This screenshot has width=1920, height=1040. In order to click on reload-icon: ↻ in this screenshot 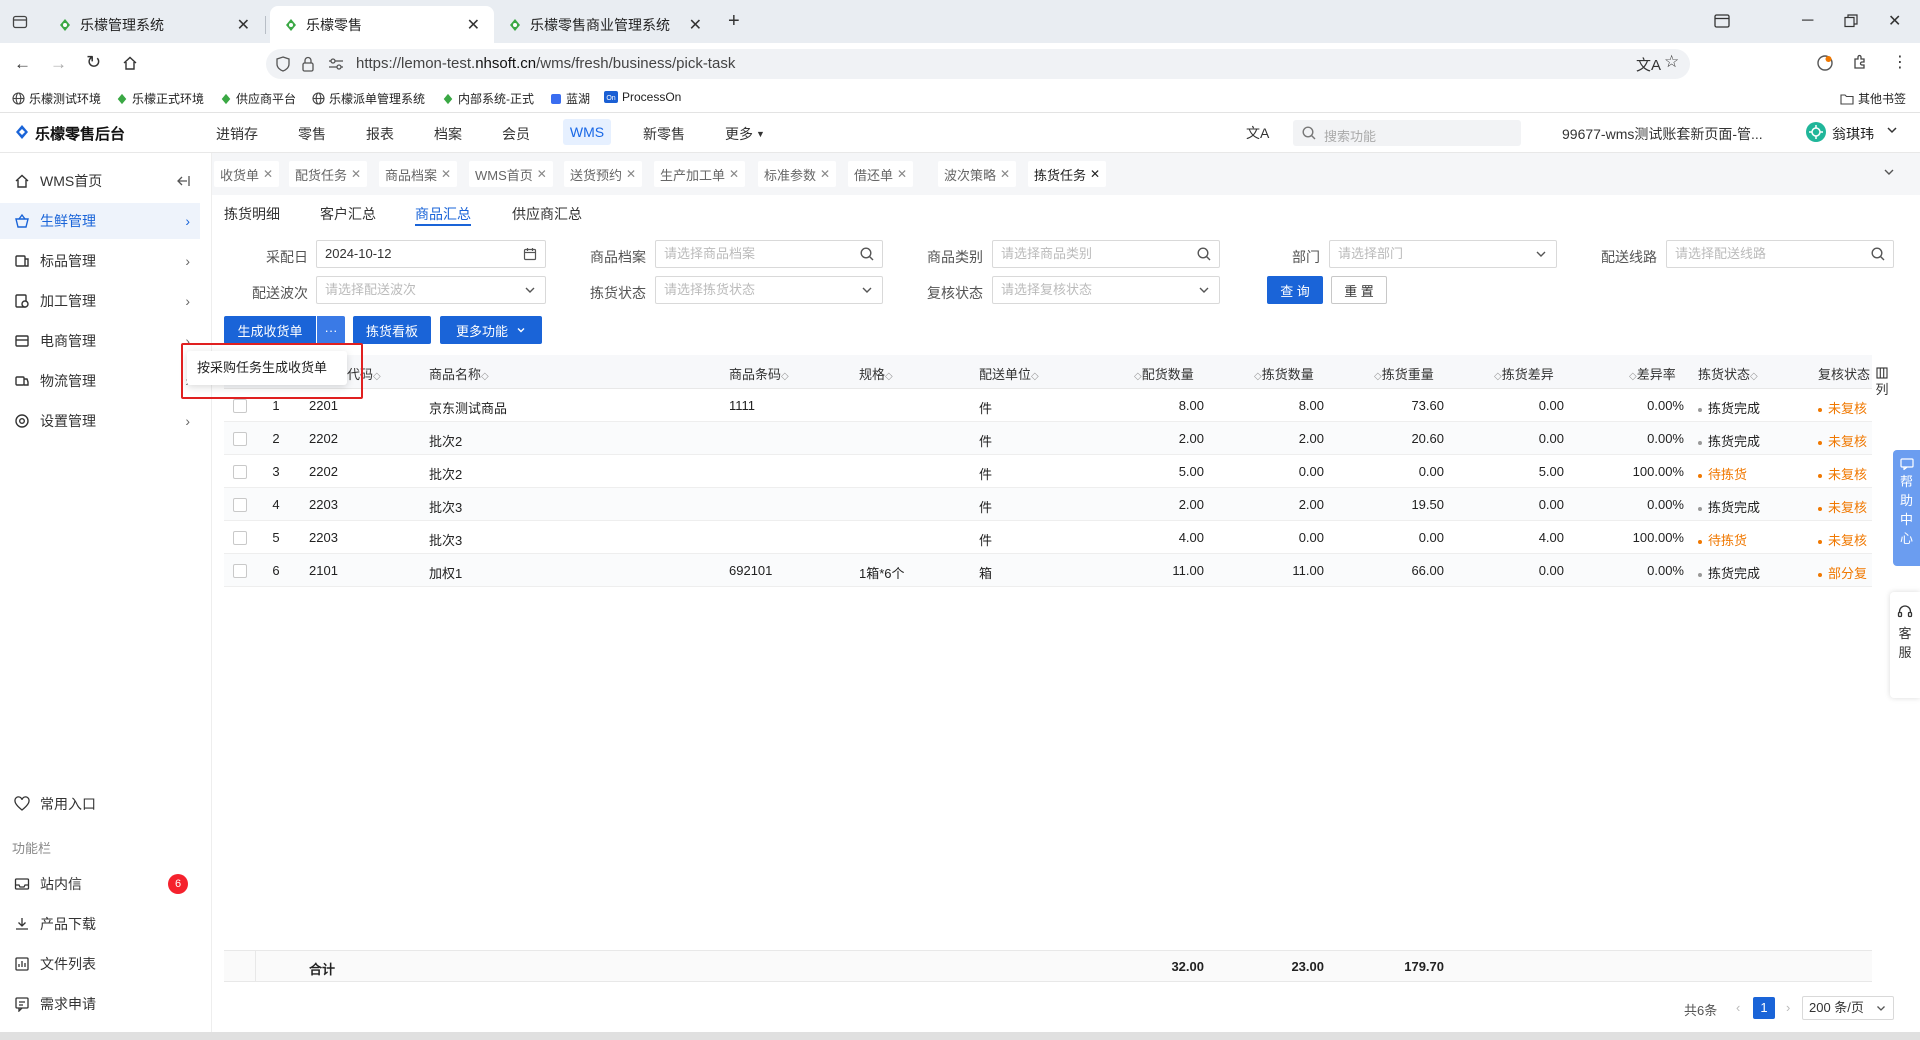, I will do `click(93, 62)`.